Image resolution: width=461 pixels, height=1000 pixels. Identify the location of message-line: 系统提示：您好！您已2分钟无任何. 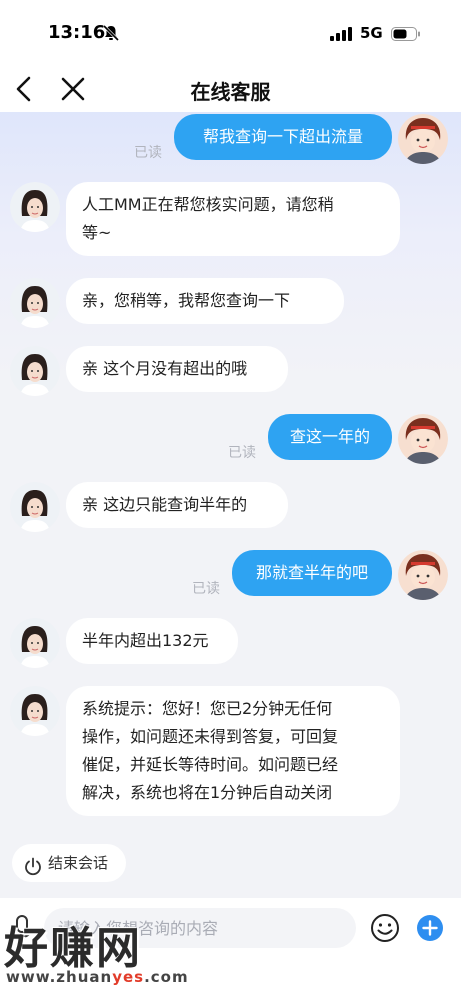
(207, 708).